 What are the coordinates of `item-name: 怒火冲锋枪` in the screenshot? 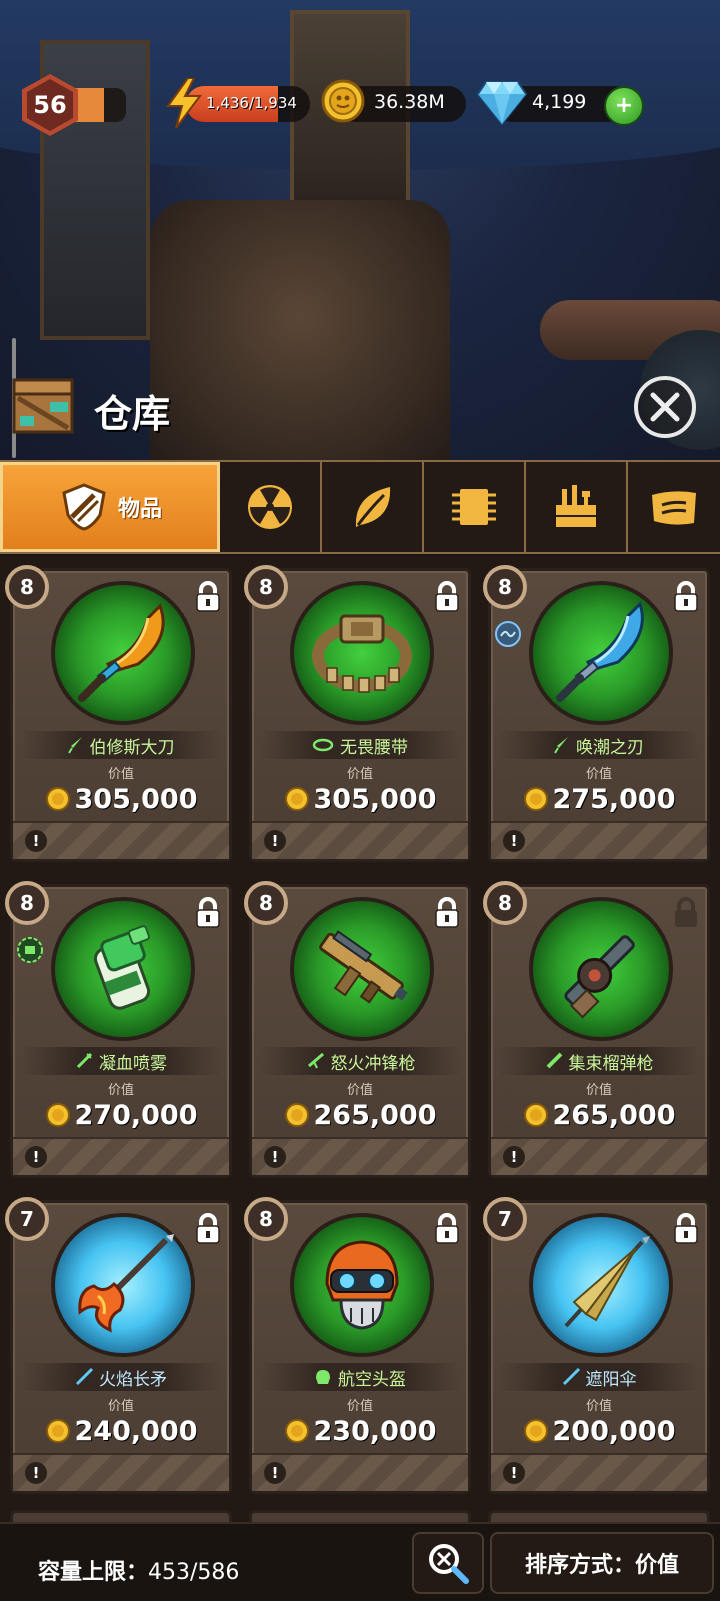 It's located at (373, 1063).